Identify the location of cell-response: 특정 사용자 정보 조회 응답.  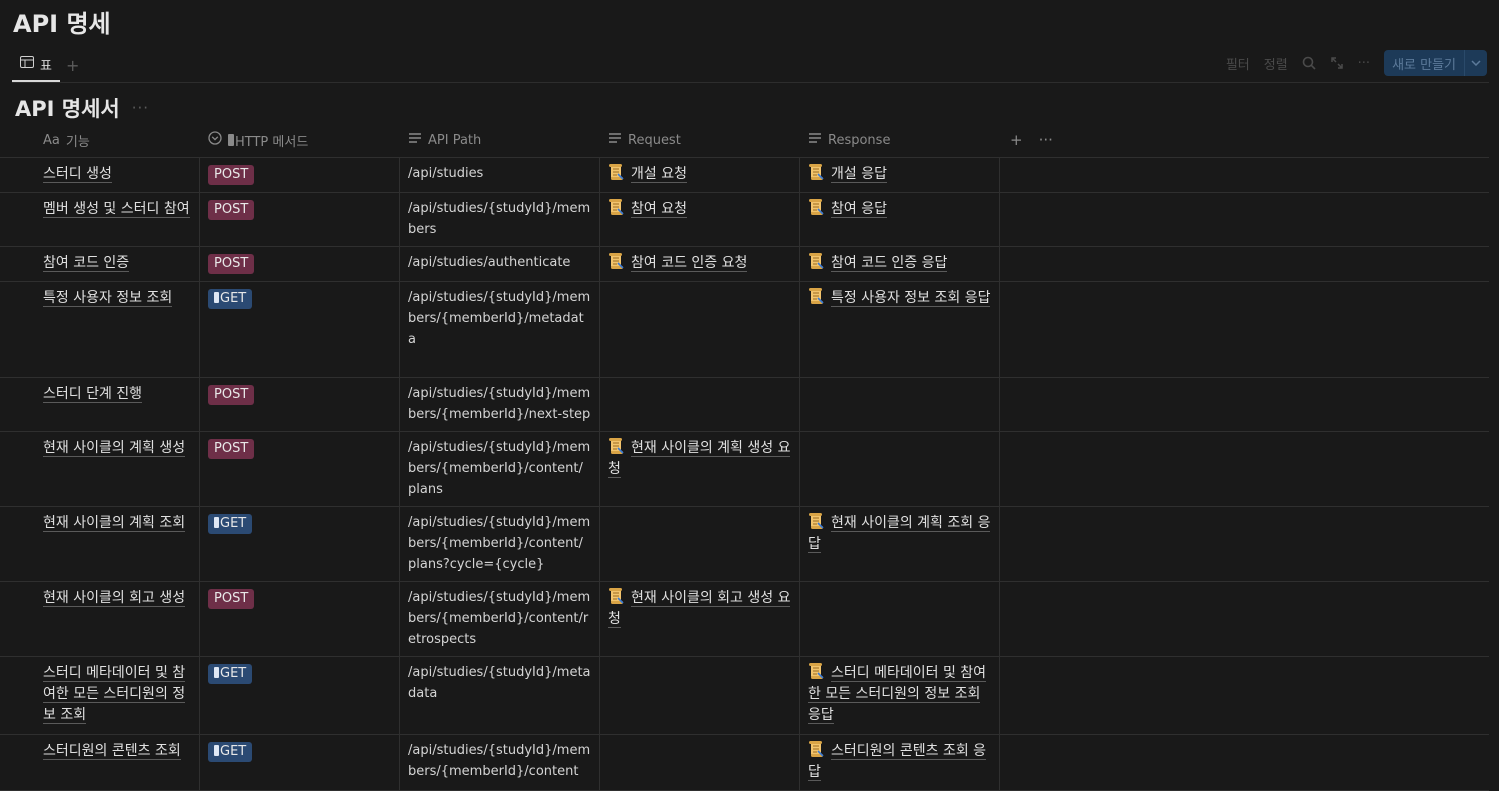
(900, 329).